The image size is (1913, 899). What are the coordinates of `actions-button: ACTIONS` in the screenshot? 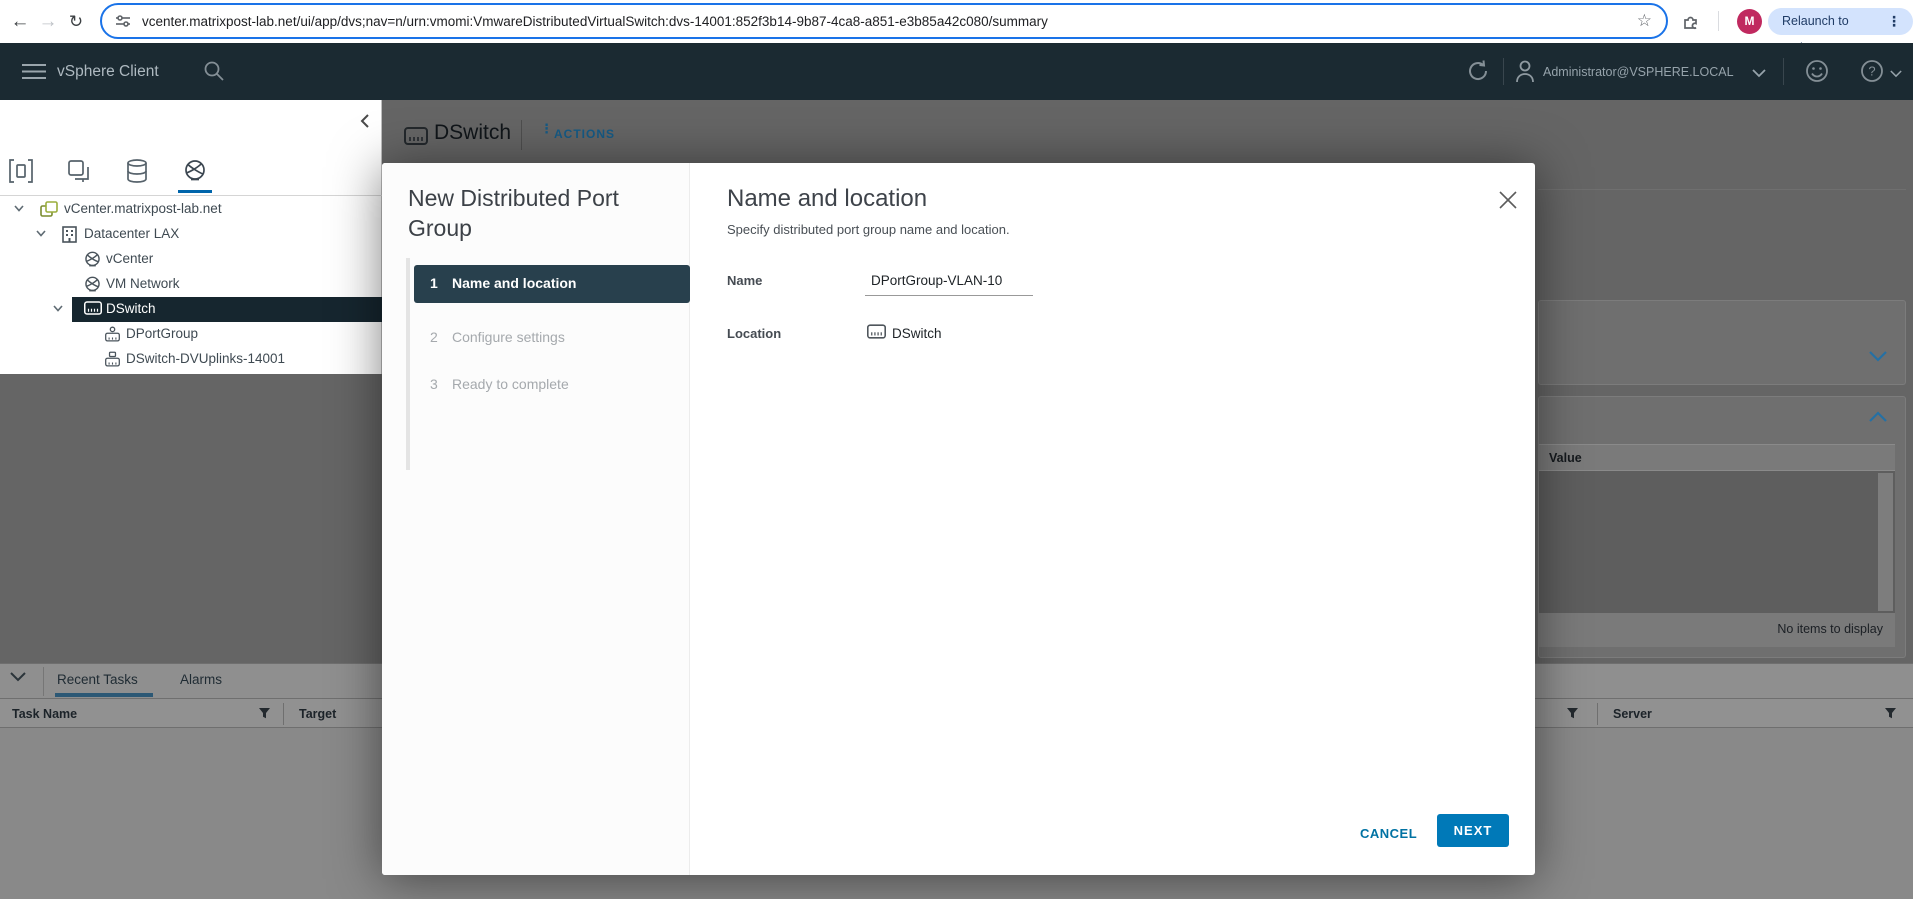 It's located at (584, 134).